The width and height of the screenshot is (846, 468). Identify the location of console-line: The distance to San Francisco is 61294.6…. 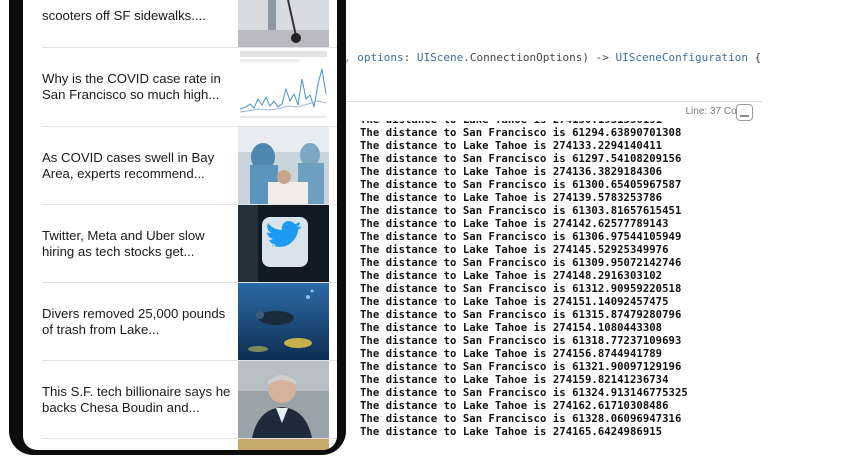
(521, 133).